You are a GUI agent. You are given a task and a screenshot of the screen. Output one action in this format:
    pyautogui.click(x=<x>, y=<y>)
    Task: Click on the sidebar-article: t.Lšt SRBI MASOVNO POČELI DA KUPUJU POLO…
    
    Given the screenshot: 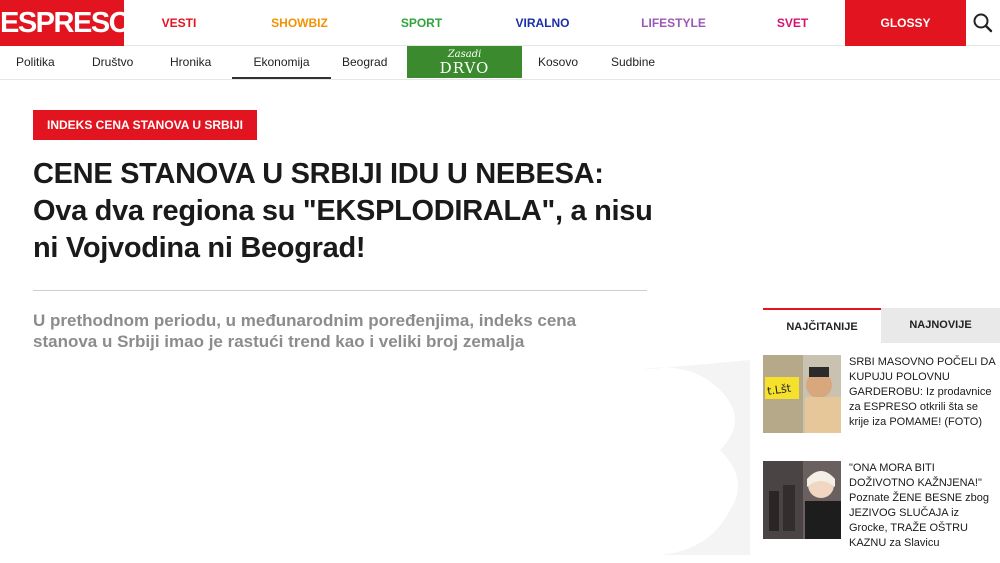 What is the action you would take?
    pyautogui.click(x=881, y=395)
    